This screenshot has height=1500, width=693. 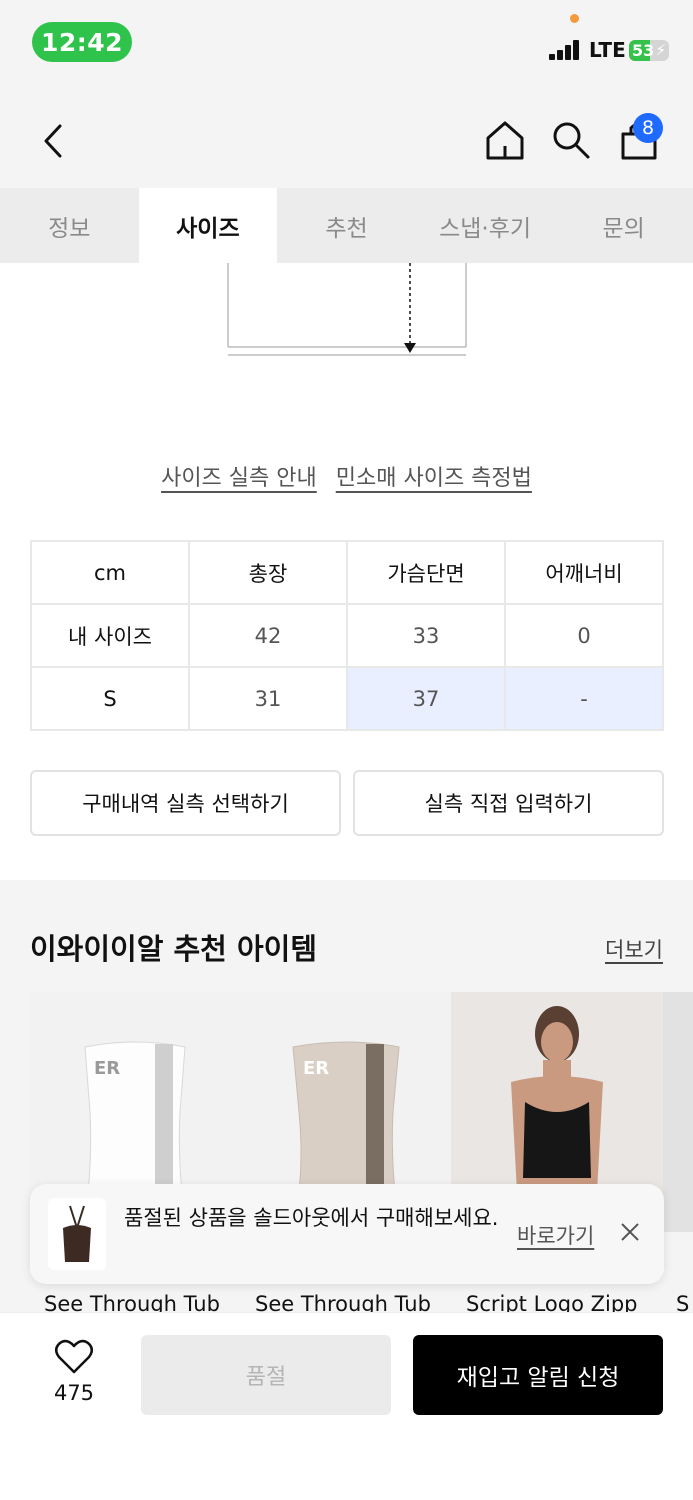 I want to click on signal-icon, so click(x=566, y=50).